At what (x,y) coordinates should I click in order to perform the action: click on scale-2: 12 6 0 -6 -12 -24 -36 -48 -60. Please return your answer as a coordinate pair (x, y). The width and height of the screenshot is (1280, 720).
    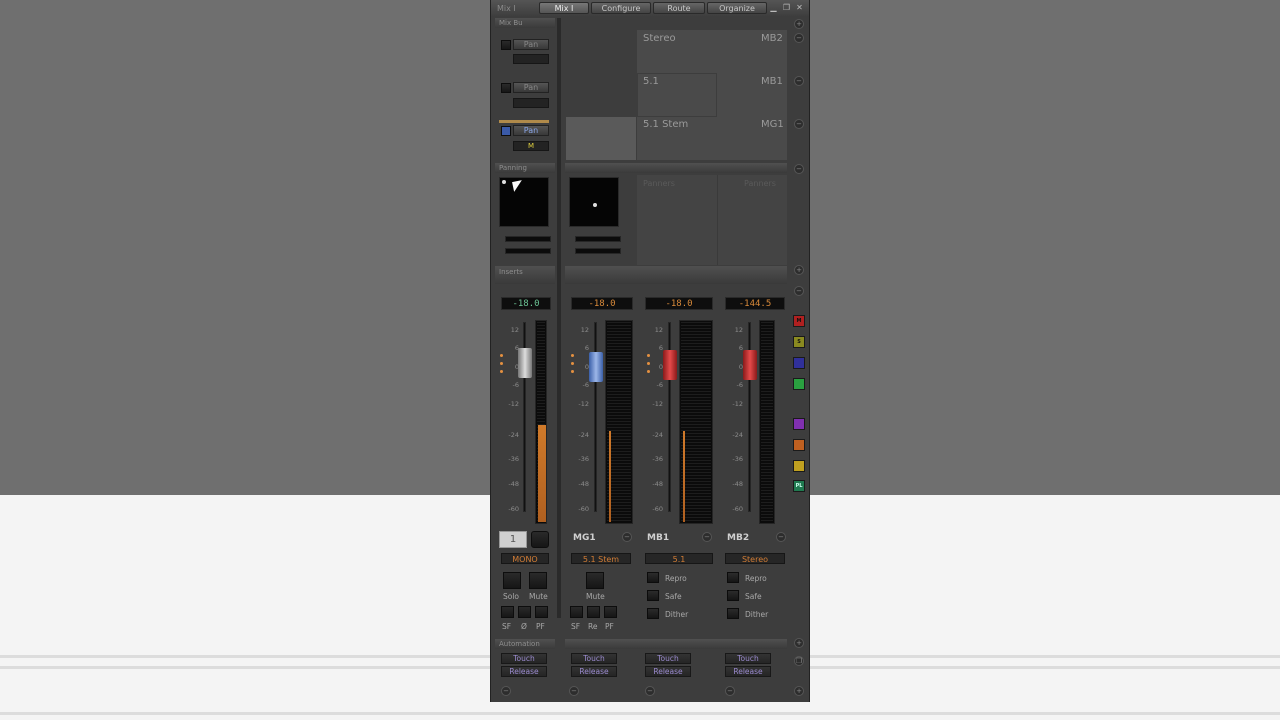
    Looking at the image, I should click on (583, 419).